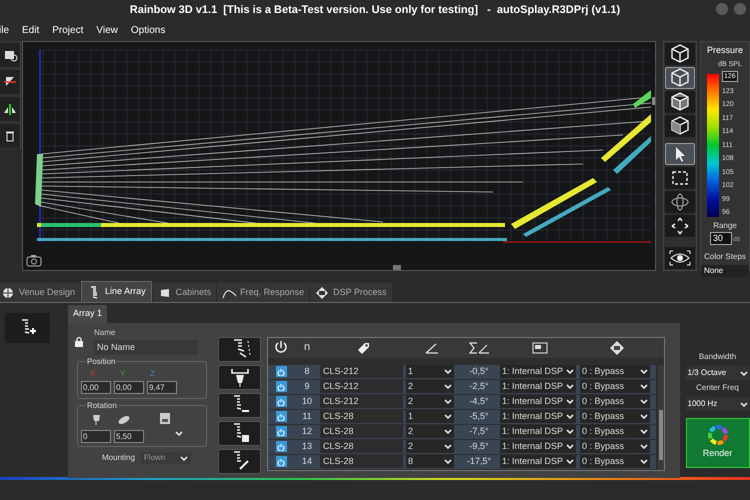 The image size is (750, 500). Describe the element at coordinates (479, 461) in the screenshot. I see `angle-value: -17,5°` at that location.